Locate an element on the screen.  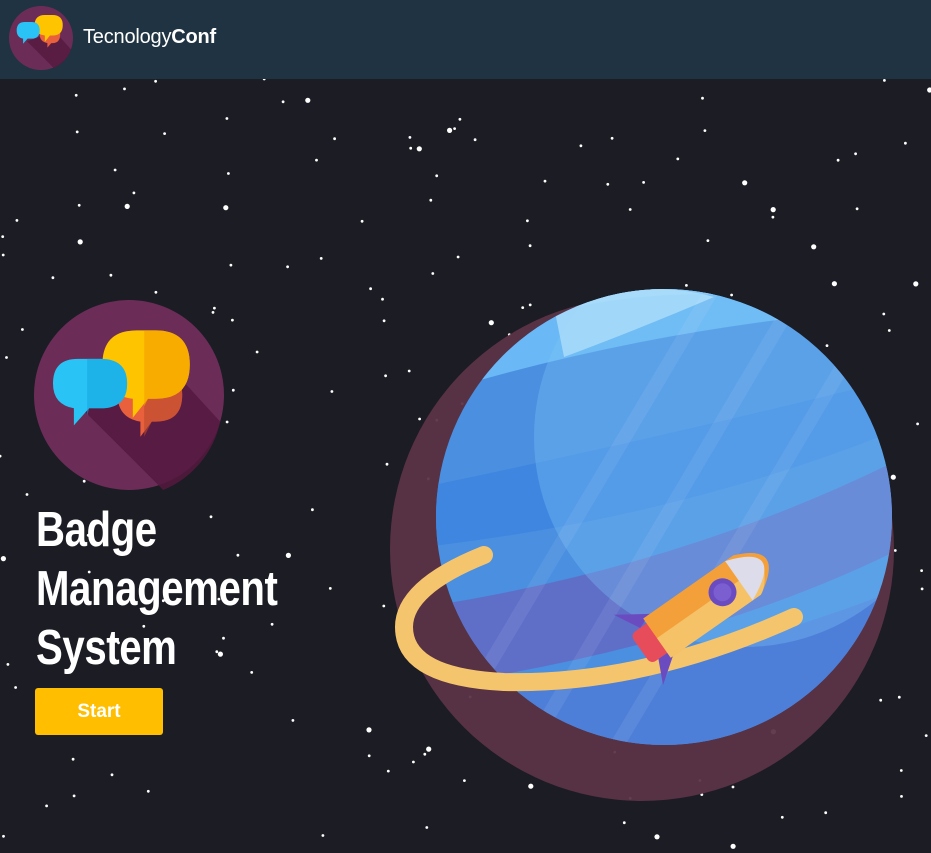
brand-light-text: Tecnology is located at coordinates (127, 37).